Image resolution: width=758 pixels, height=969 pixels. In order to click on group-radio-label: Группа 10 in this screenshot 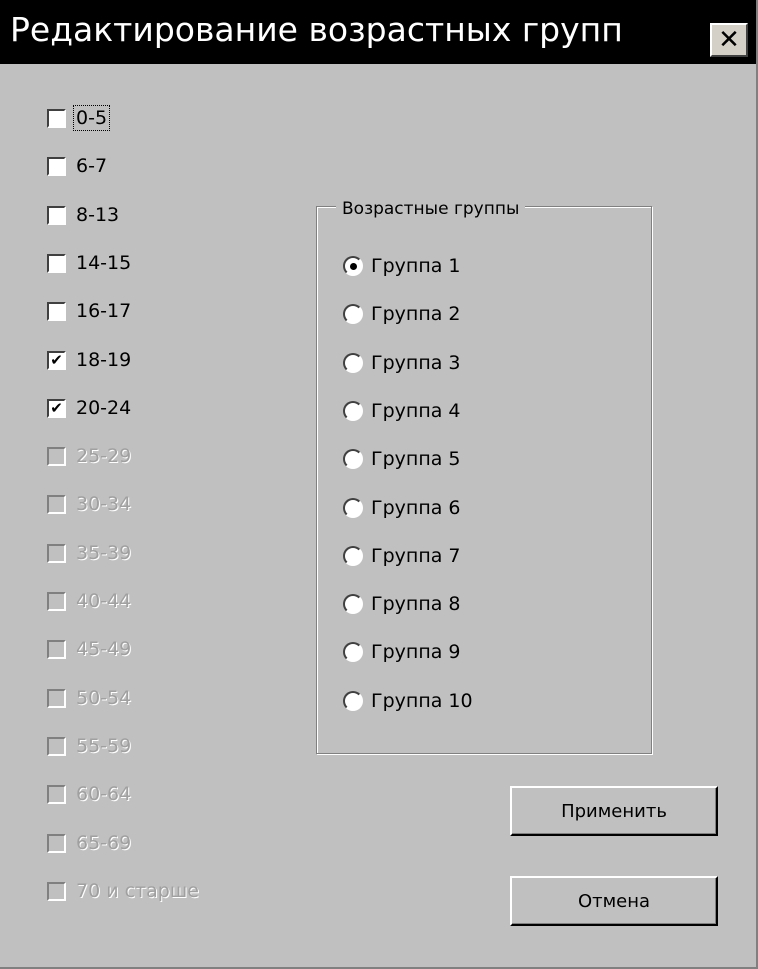, I will do `click(422, 701)`.